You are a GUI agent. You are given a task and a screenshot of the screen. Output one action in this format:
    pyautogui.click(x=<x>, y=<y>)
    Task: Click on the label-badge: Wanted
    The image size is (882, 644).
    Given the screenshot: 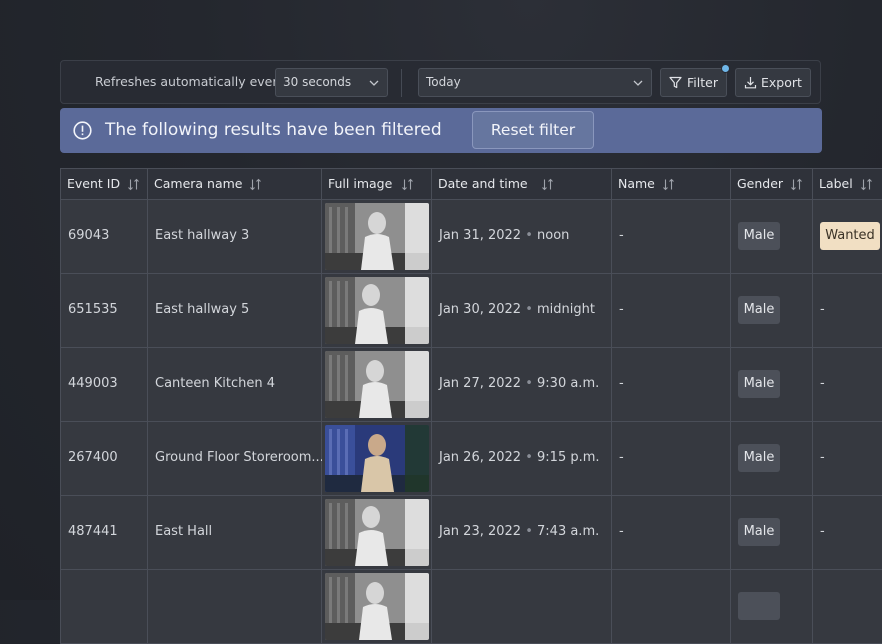 What is the action you would take?
    pyautogui.click(x=850, y=236)
    